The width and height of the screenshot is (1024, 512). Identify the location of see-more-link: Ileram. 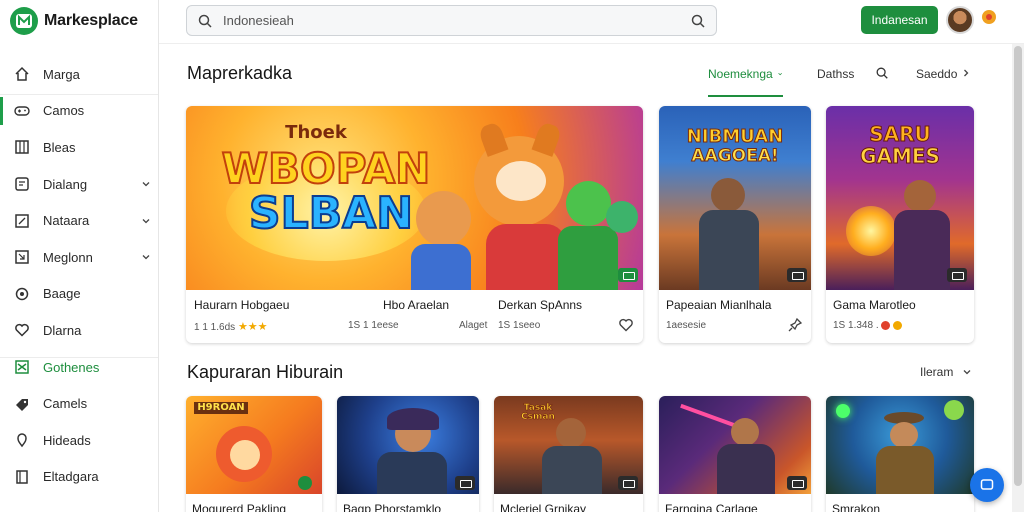
(936, 372).